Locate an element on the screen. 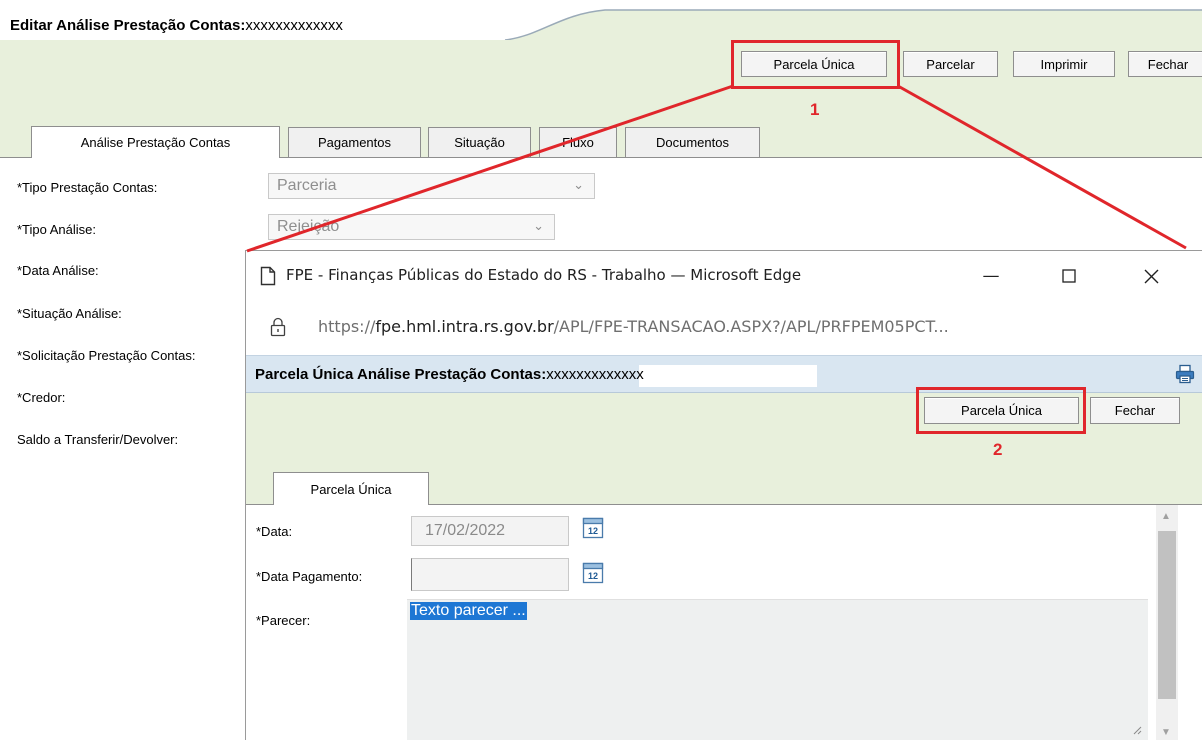 The width and height of the screenshot is (1202, 740). annotation-box-step2 is located at coordinates (1001, 410).